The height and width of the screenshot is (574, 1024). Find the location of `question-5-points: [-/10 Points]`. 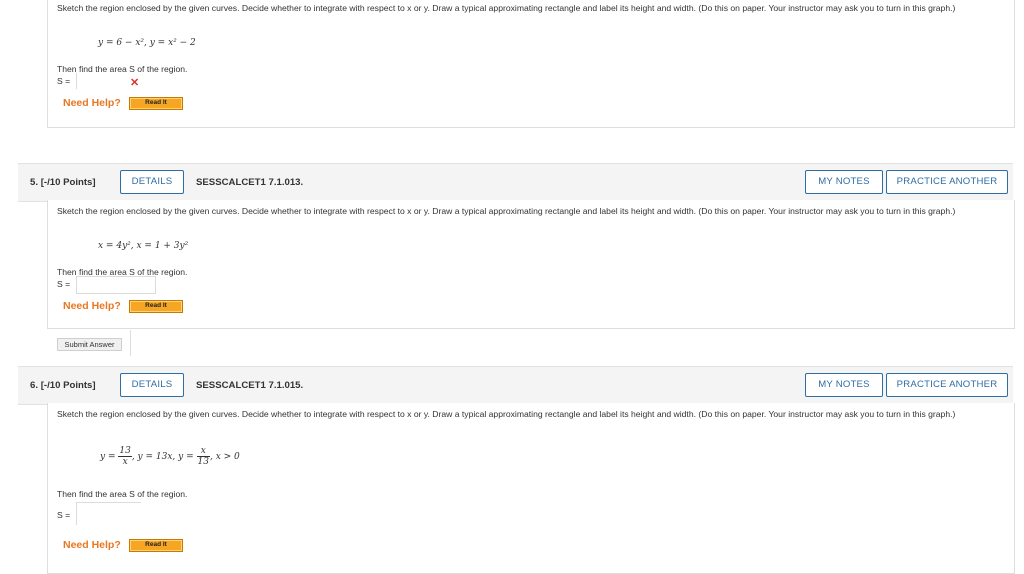

question-5-points: [-/10 Points] is located at coordinates (68, 182).